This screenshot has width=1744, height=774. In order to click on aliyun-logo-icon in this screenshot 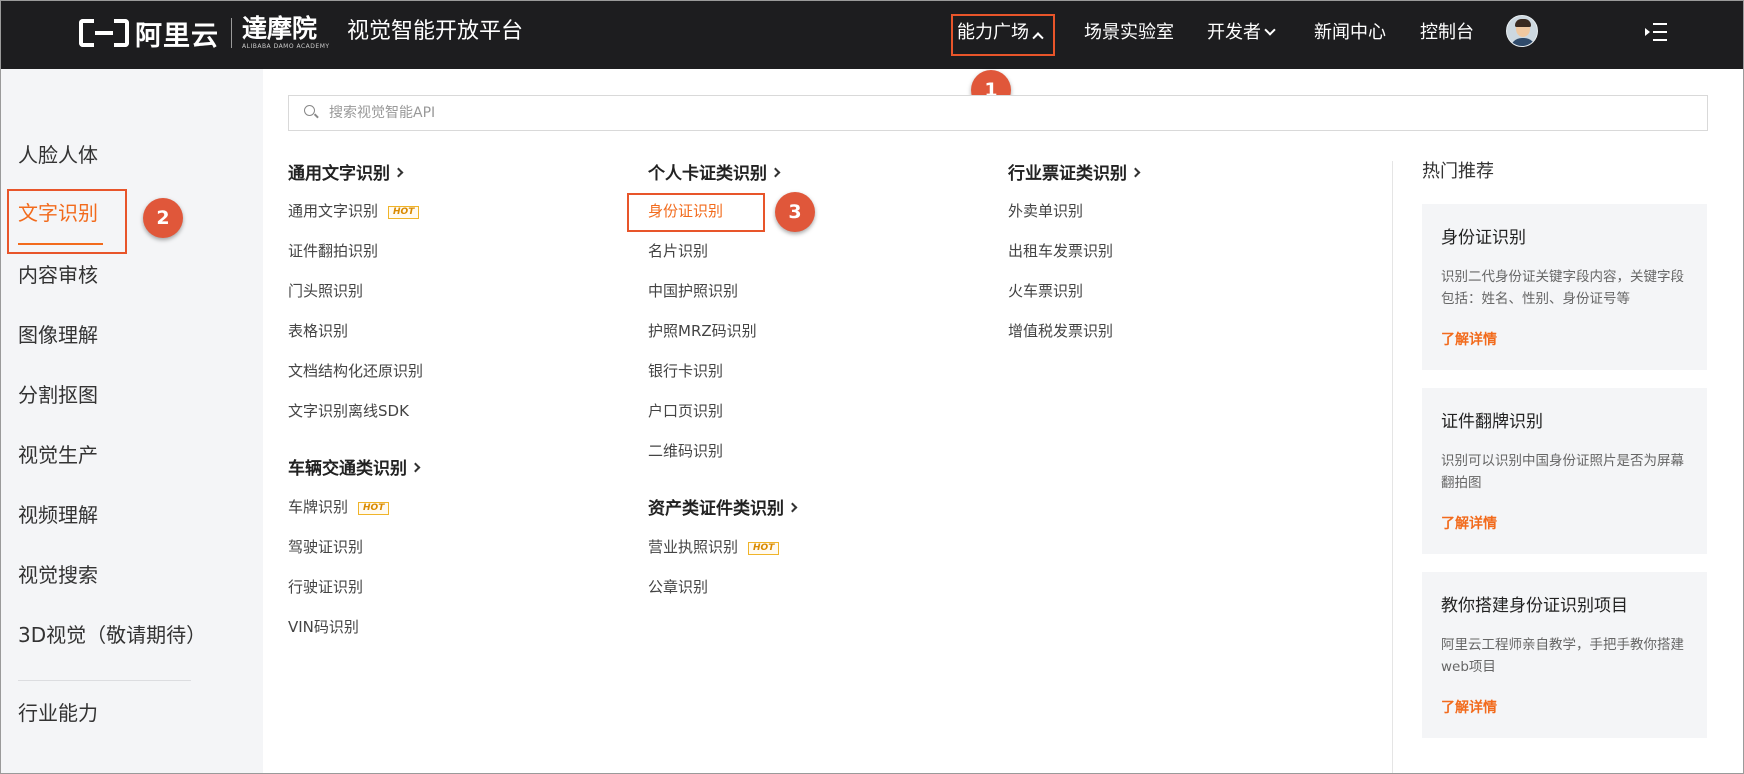, I will do `click(104, 33)`.